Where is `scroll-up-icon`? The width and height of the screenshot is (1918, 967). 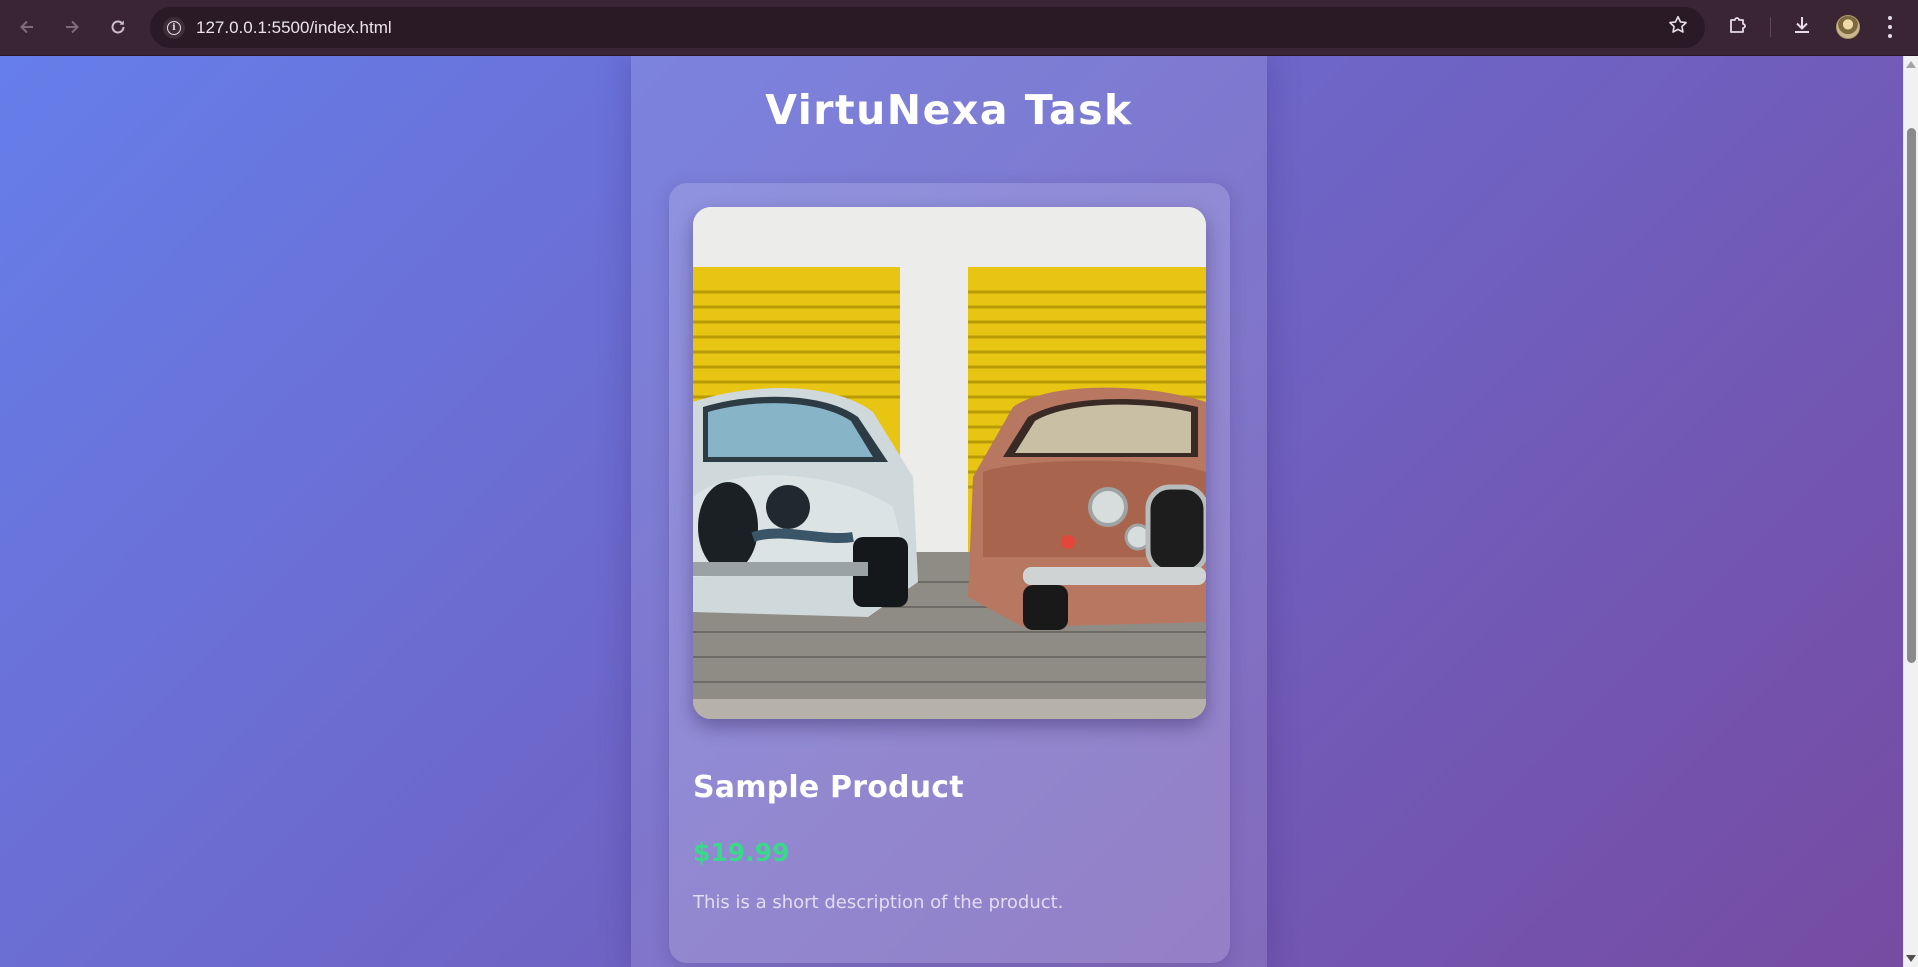 scroll-up-icon is located at coordinates (1911, 64).